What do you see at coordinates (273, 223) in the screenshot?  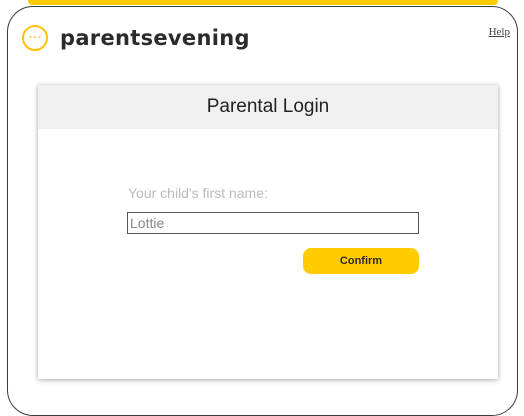 I see `child-name-input` at bounding box center [273, 223].